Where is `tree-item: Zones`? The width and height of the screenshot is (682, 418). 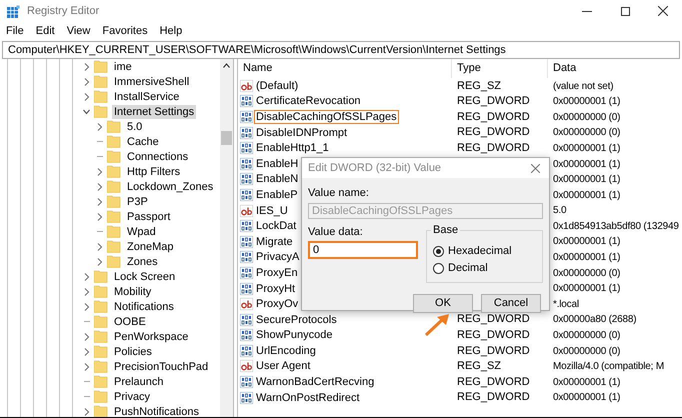
tree-item: Zones is located at coordinates (142, 261).